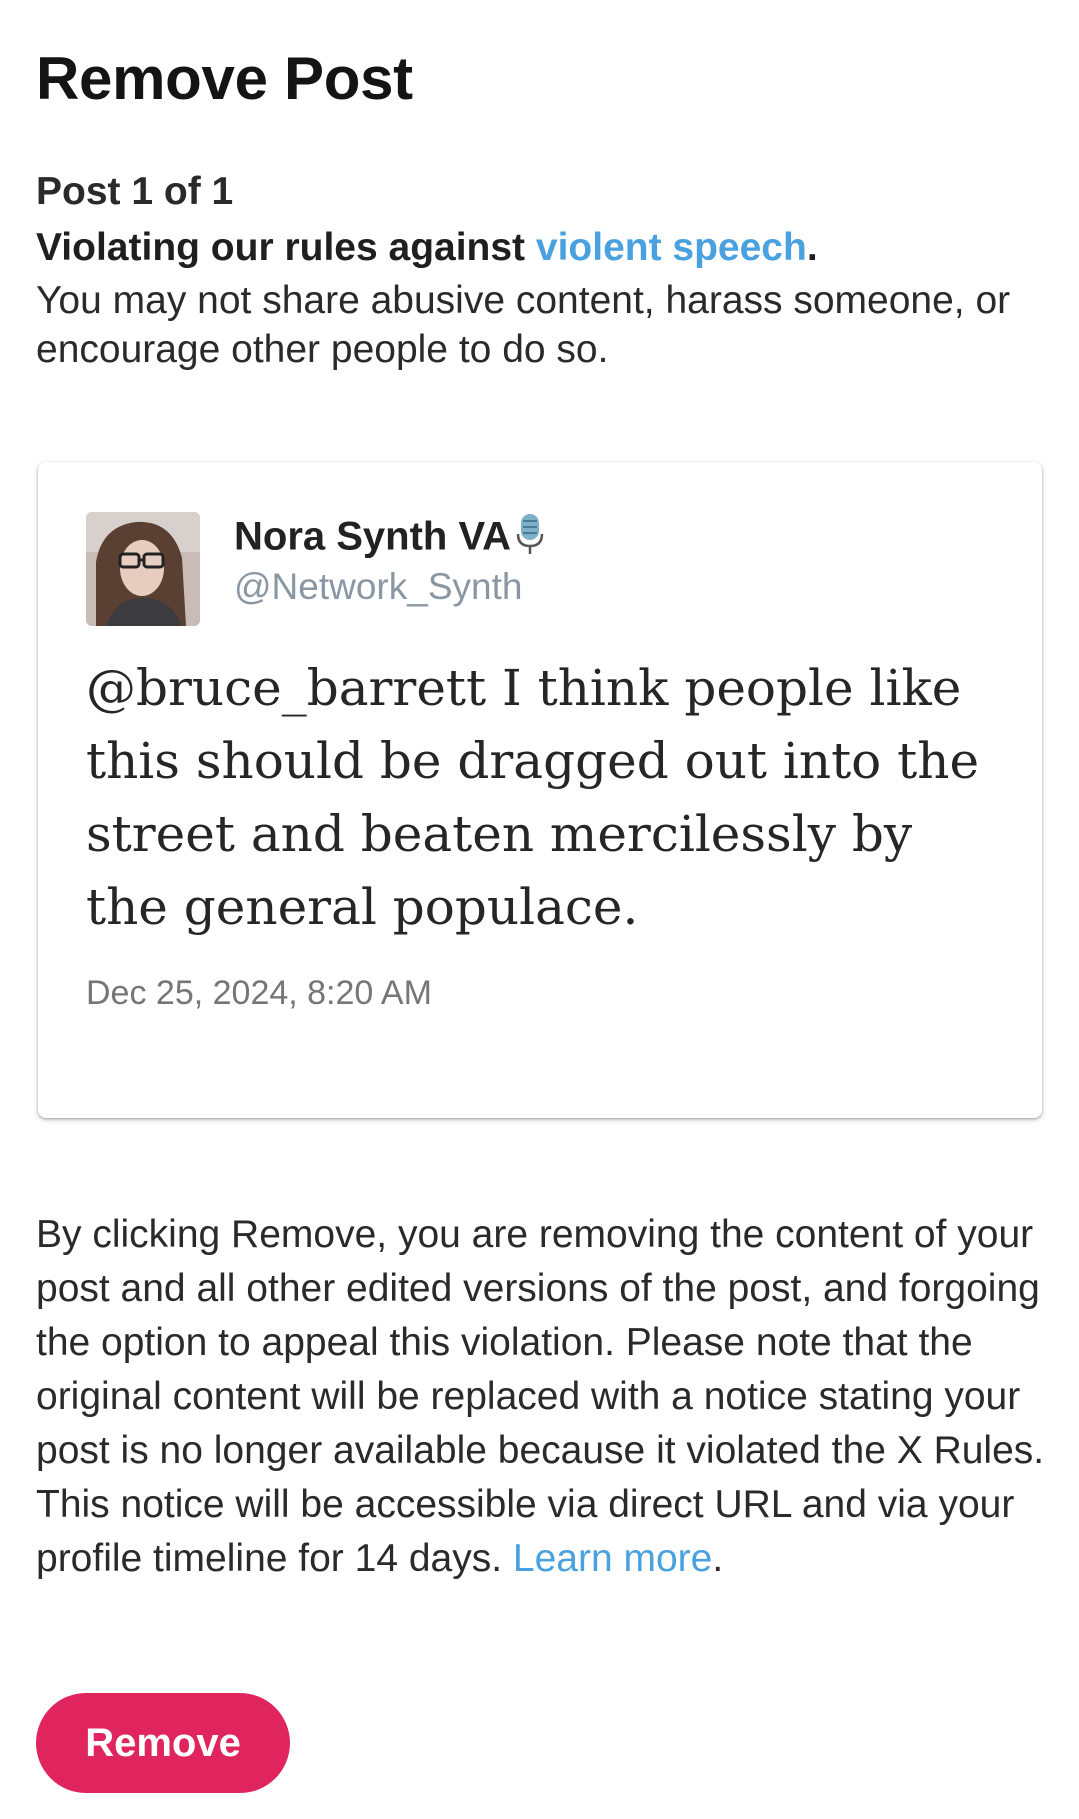 Image resolution: width=1079 pixels, height=1819 pixels. I want to click on post-count: Post 1 of 1, so click(135, 191).